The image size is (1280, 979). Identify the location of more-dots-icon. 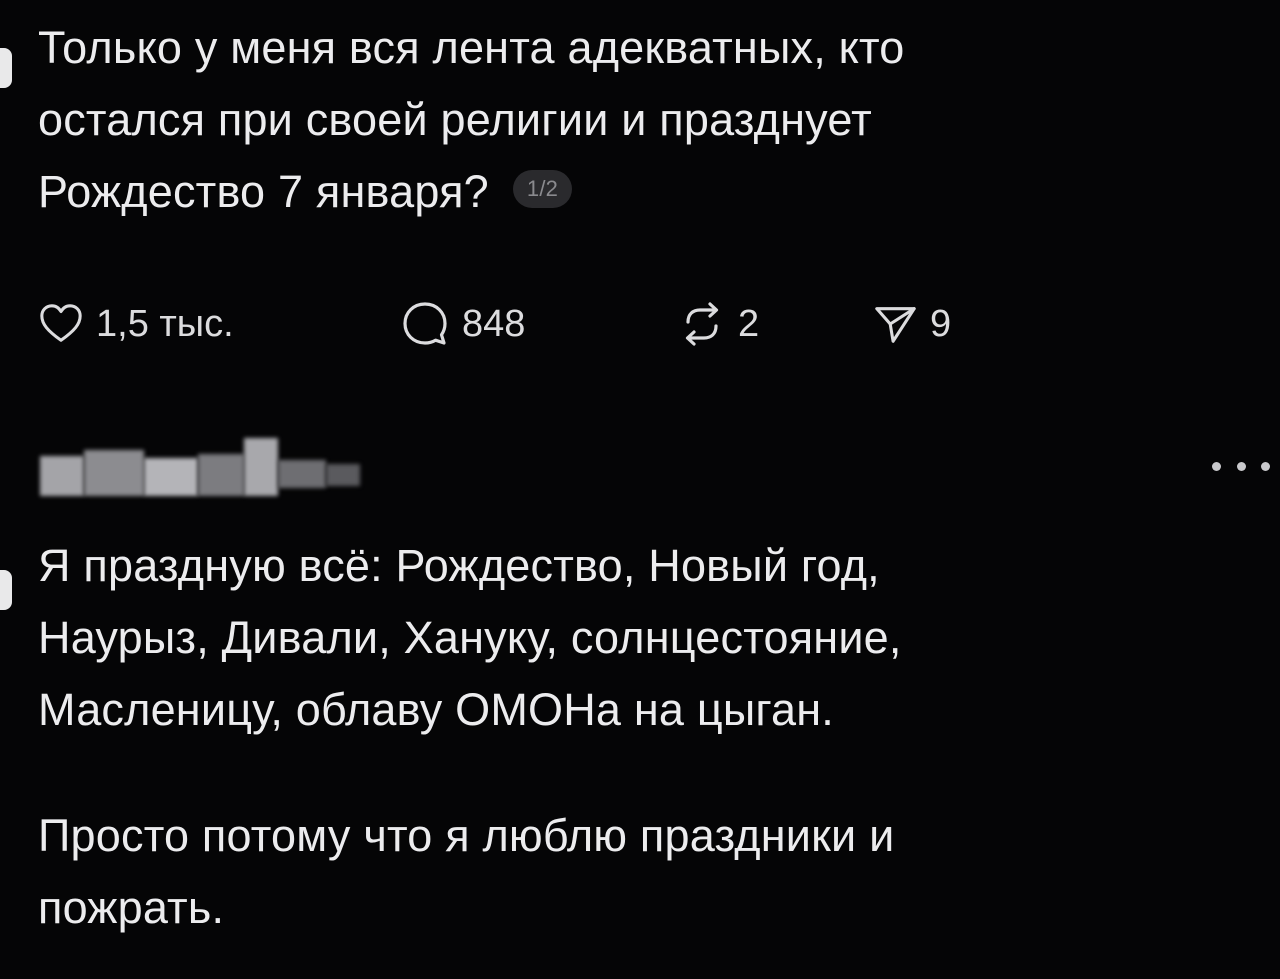
(1216, 466).